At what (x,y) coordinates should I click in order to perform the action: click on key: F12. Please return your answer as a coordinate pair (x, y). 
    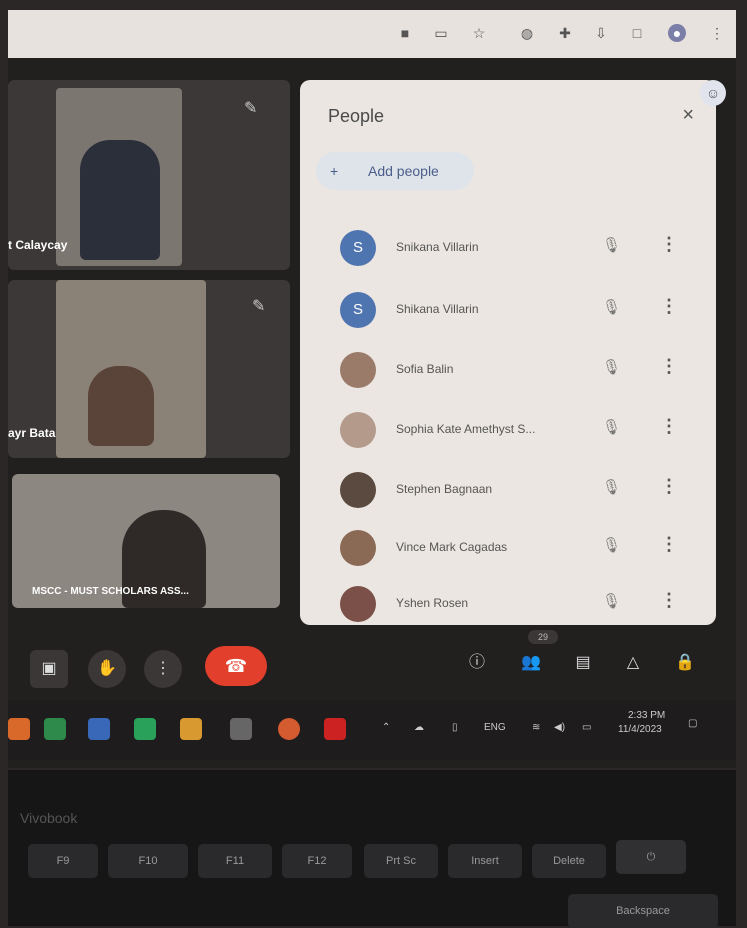
    Looking at the image, I should click on (317, 861).